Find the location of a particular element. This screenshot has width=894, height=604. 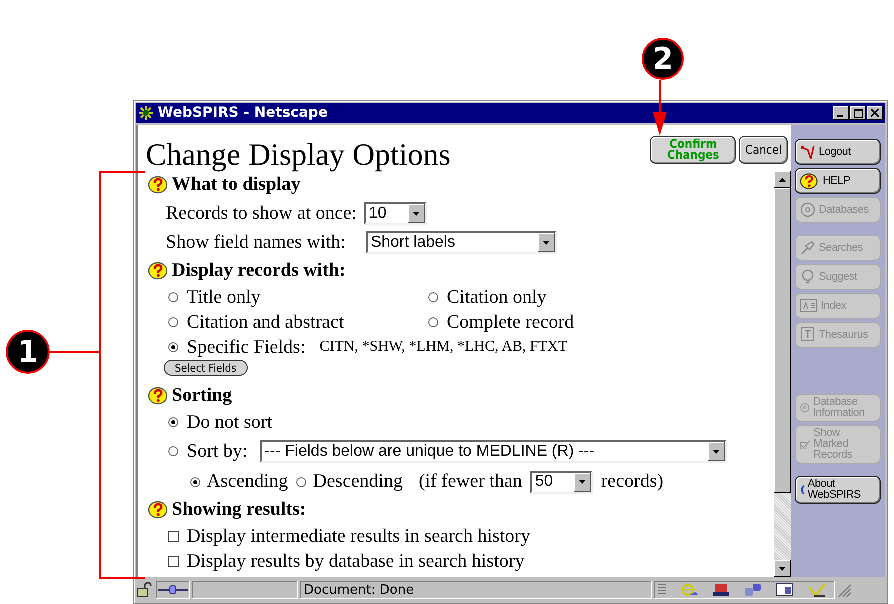

limit-label: records) is located at coordinates (632, 482).